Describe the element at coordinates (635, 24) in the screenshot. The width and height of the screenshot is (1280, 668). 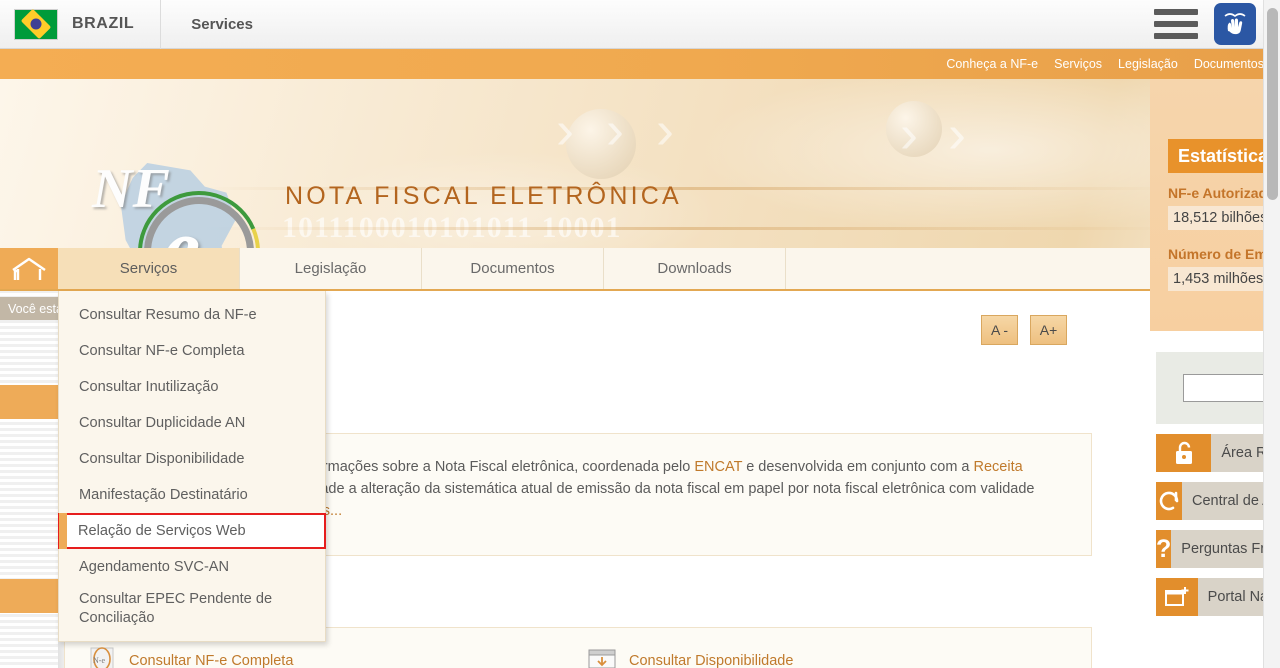
I see `gov-header-bar: BRAZIL Services` at that location.